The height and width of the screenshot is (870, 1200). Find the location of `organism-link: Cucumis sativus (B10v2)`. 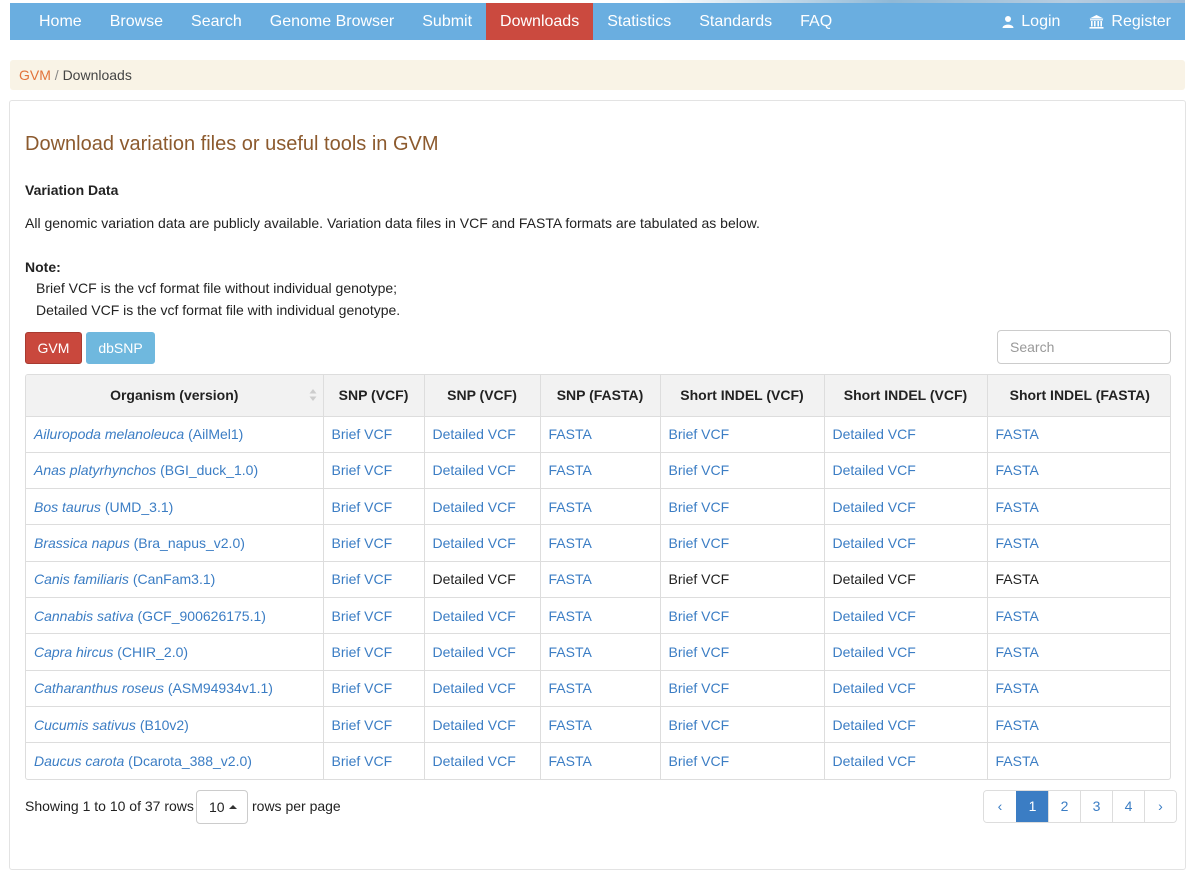

organism-link: Cucumis sativus (B10v2) is located at coordinates (111, 725).